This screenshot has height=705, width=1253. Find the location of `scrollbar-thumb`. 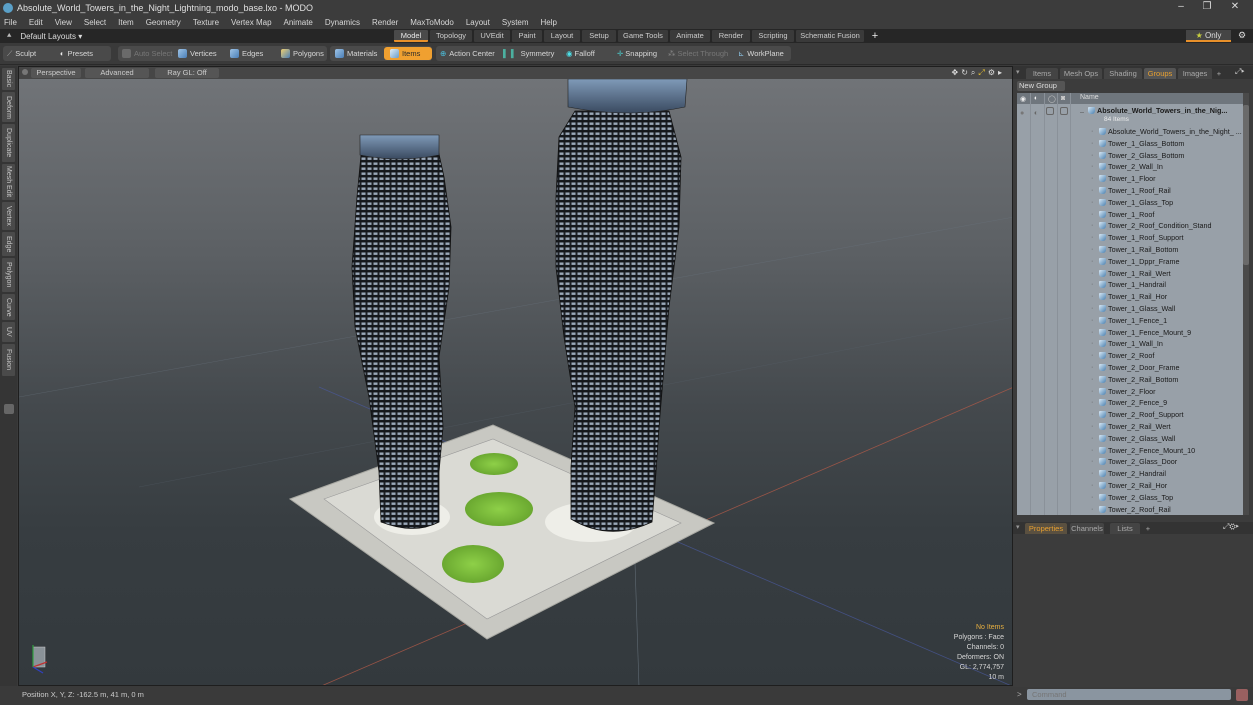

scrollbar-thumb is located at coordinates (1246, 185).